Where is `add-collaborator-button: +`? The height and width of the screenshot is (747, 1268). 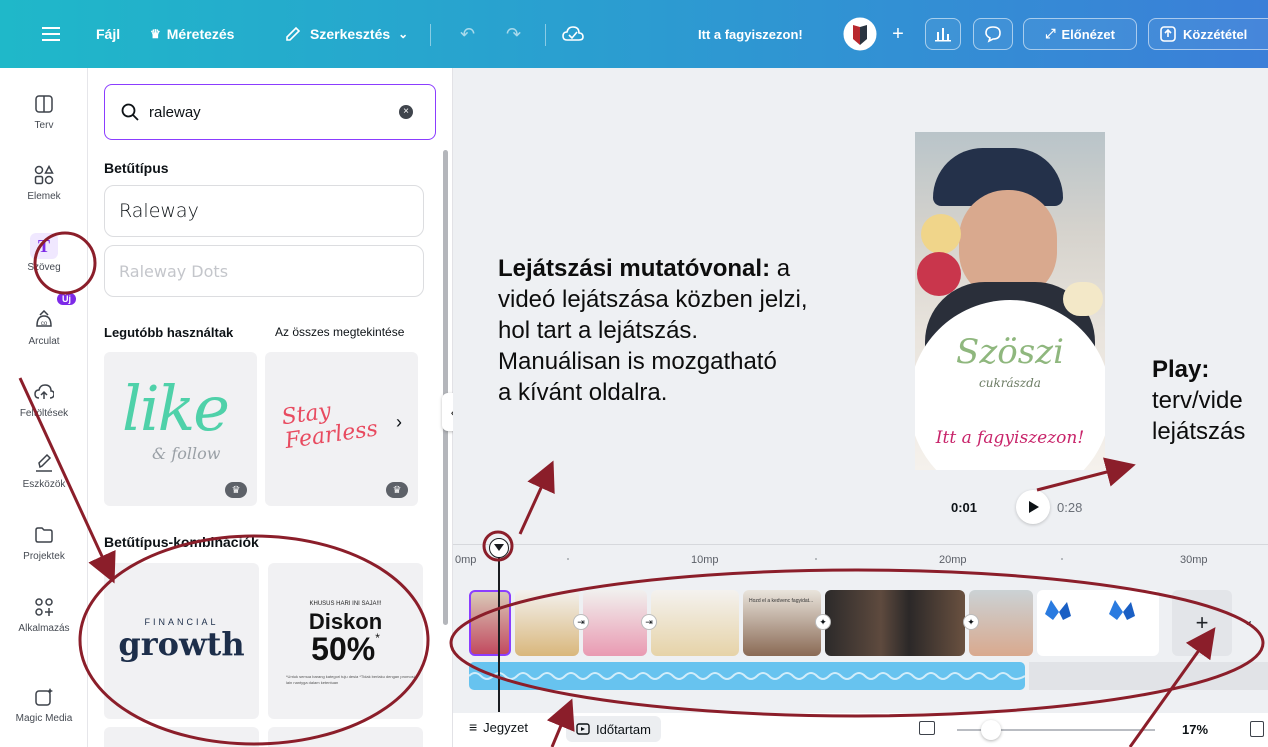
add-collaborator-button: + is located at coordinates (898, 34).